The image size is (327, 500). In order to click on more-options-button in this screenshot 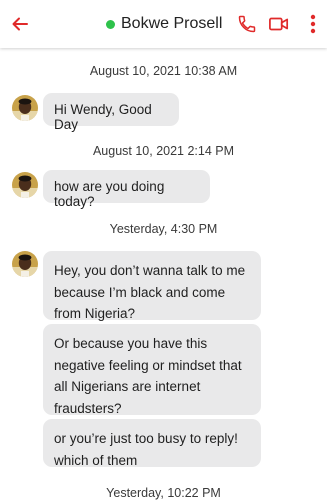, I will do `click(313, 24)`.